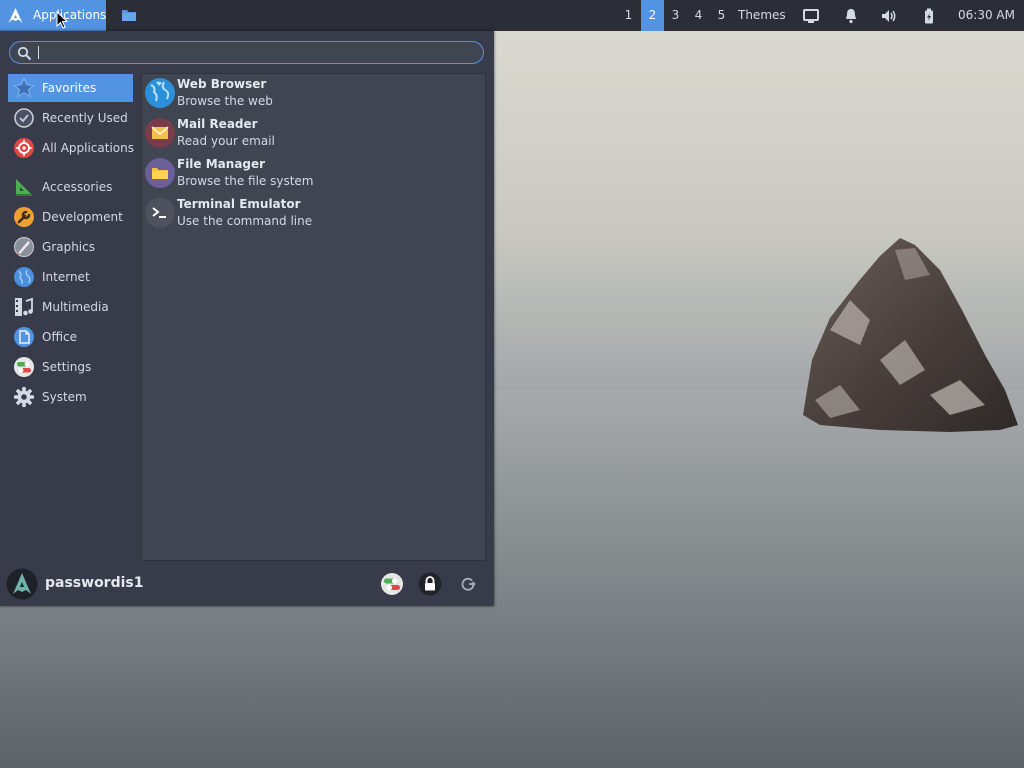 This screenshot has height=768, width=1024. I want to click on text-cursor, so click(38, 52).